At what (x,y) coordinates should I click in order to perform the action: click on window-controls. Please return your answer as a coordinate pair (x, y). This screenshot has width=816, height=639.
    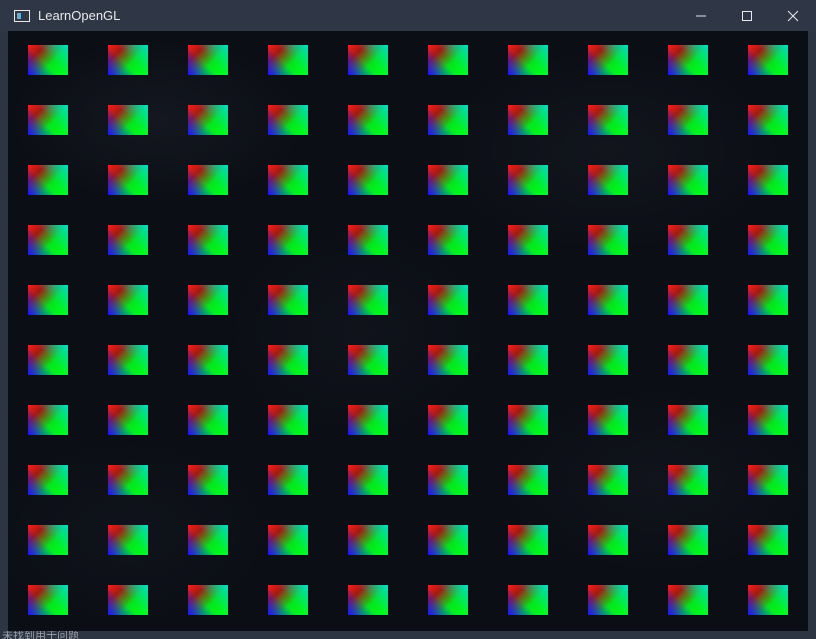
    Looking at the image, I should click on (747, 15).